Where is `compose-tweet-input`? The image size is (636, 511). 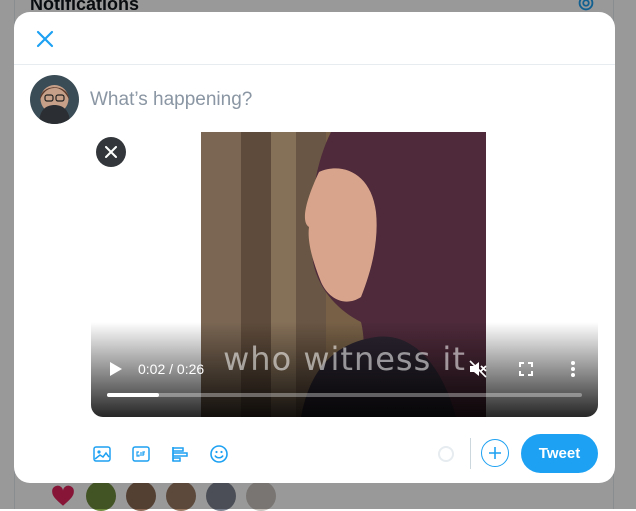 compose-tweet-input is located at coordinates (340, 100).